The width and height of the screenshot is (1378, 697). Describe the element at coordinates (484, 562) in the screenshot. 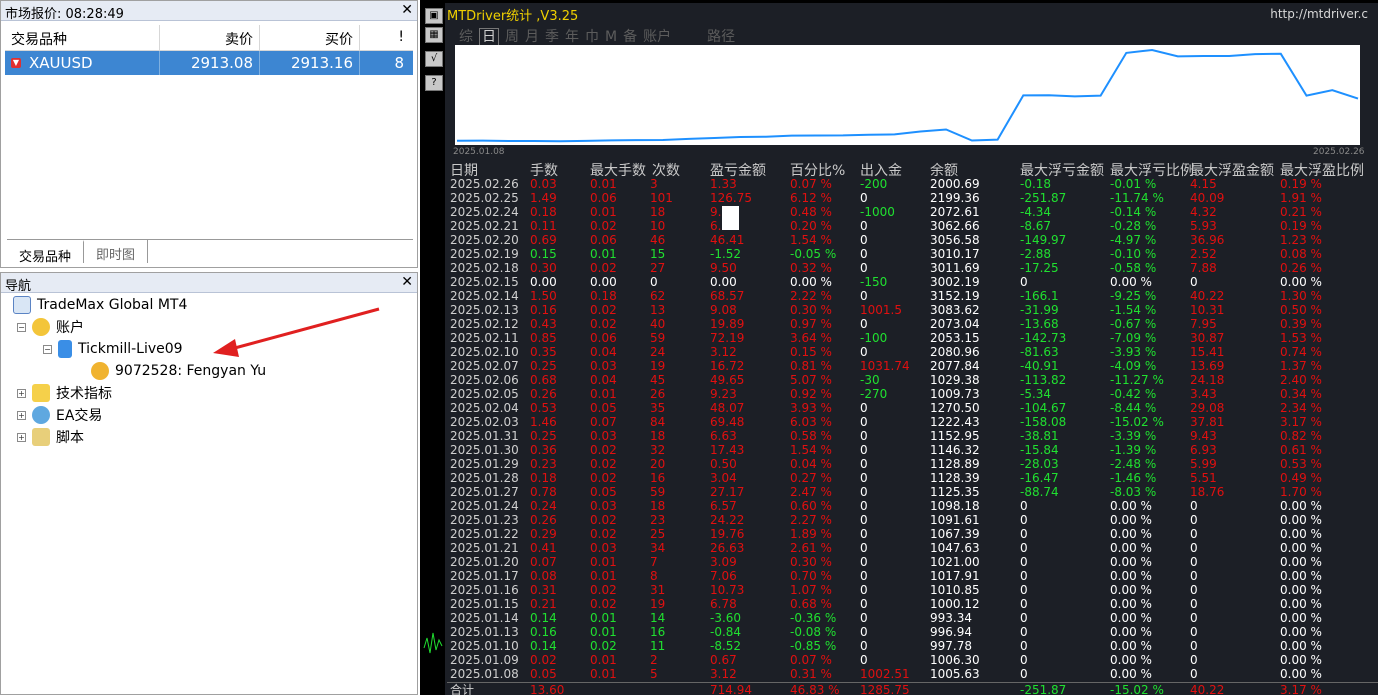

I see `stats-cell: 2025.01.20` at that location.